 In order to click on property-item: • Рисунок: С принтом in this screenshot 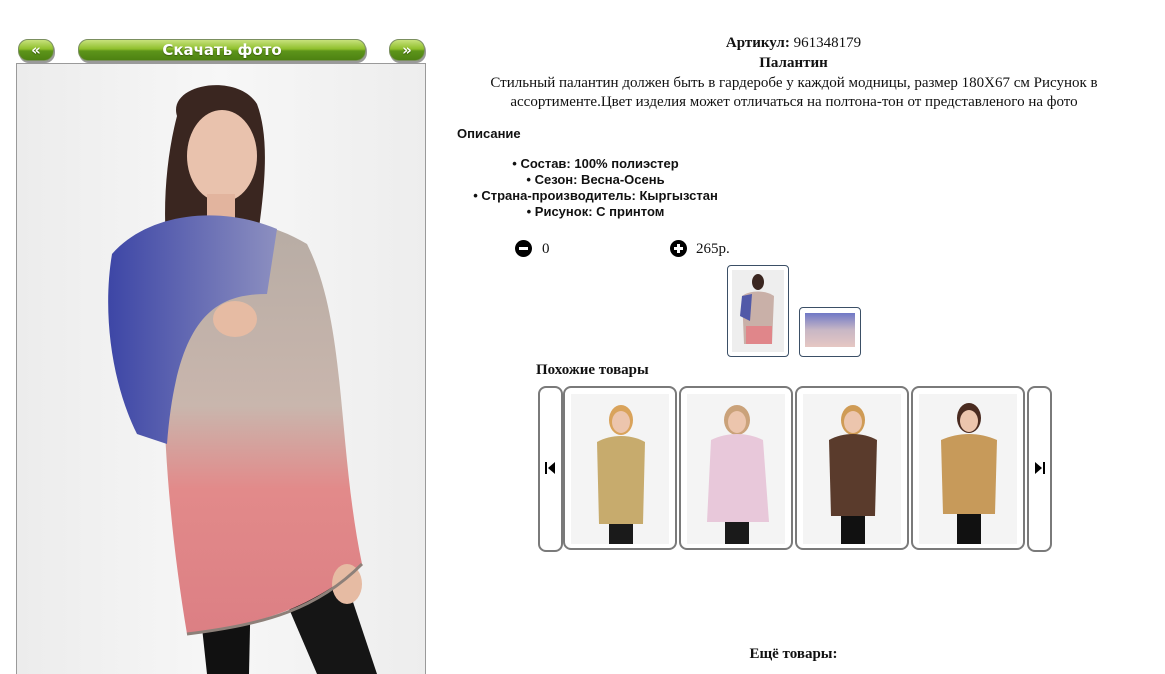, I will do `click(595, 211)`.